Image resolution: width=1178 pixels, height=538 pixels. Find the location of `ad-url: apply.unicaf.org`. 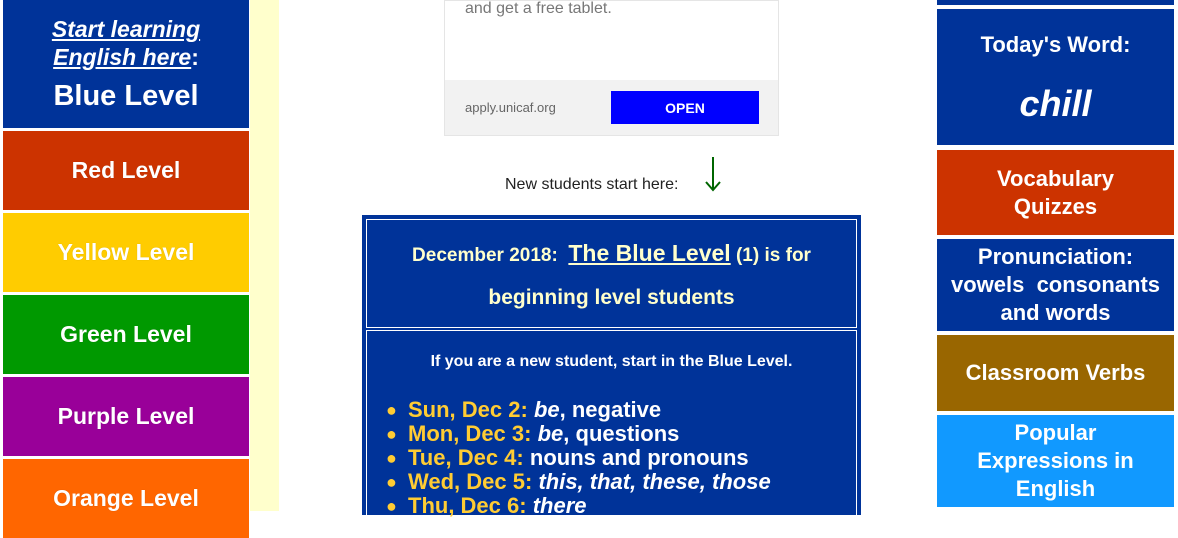

ad-url: apply.unicaf.org is located at coordinates (510, 107).